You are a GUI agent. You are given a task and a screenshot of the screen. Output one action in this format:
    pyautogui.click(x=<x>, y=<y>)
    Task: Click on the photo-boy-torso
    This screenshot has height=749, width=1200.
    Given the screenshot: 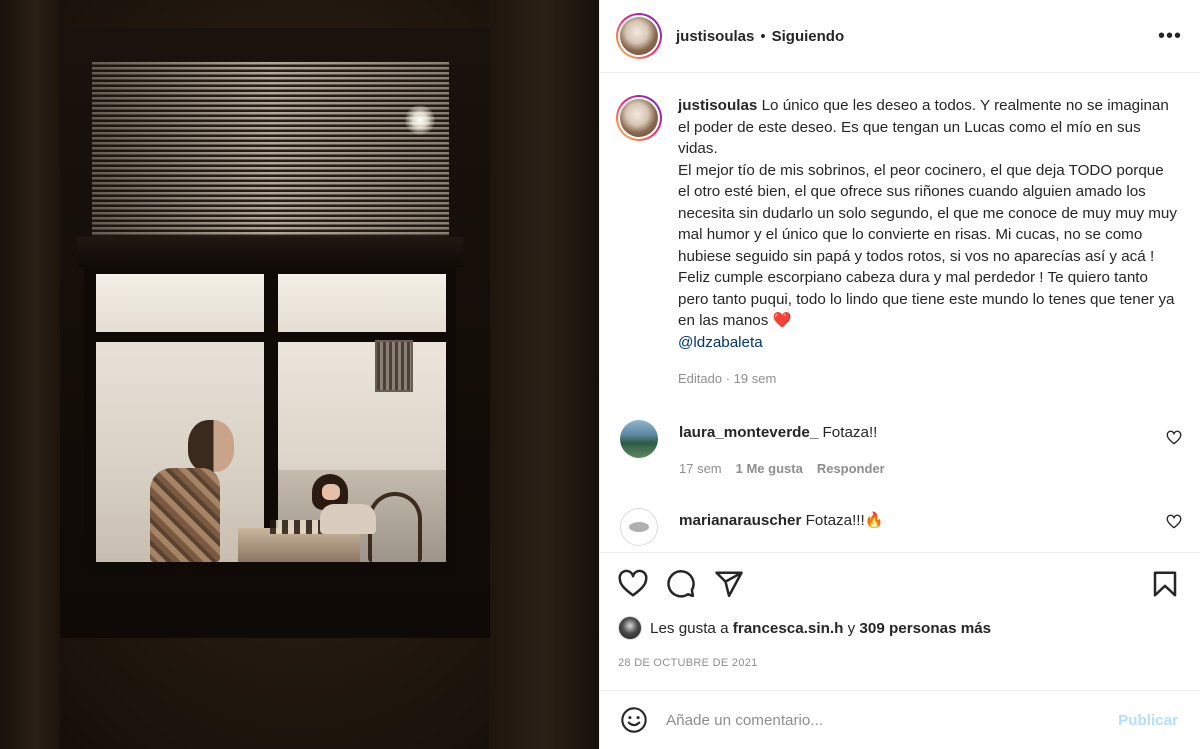 What is the action you would take?
    pyautogui.click(x=185, y=515)
    